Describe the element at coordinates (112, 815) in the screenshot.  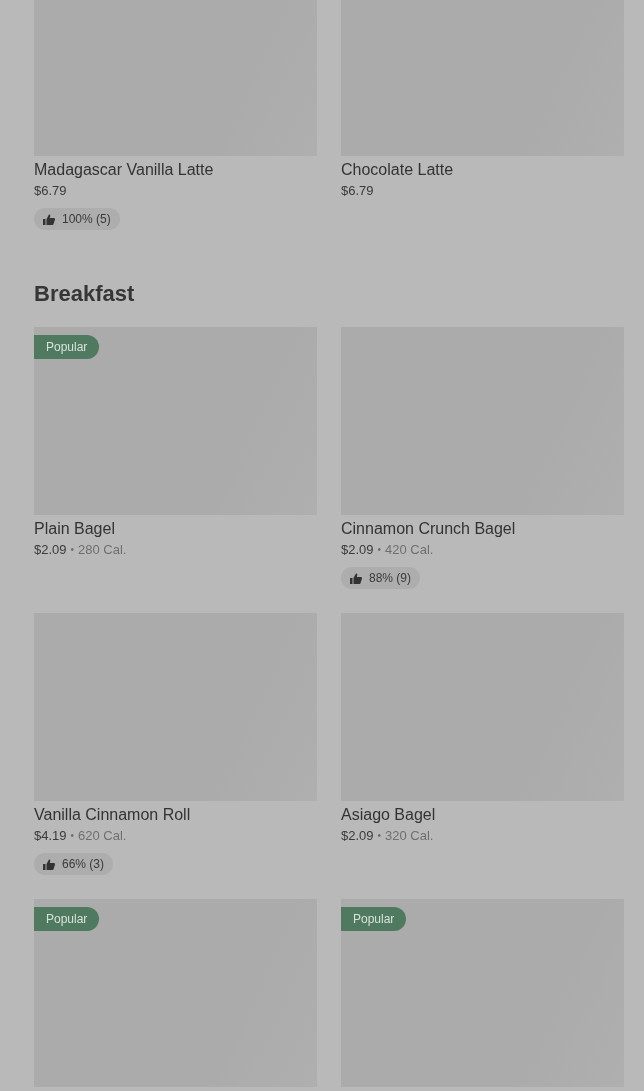
I see `item-name: Vanilla Cinnamon Roll` at that location.